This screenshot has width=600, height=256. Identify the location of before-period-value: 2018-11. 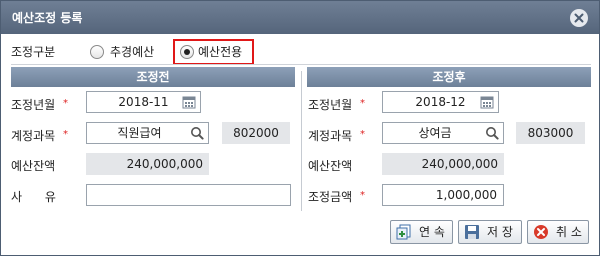
(143, 102).